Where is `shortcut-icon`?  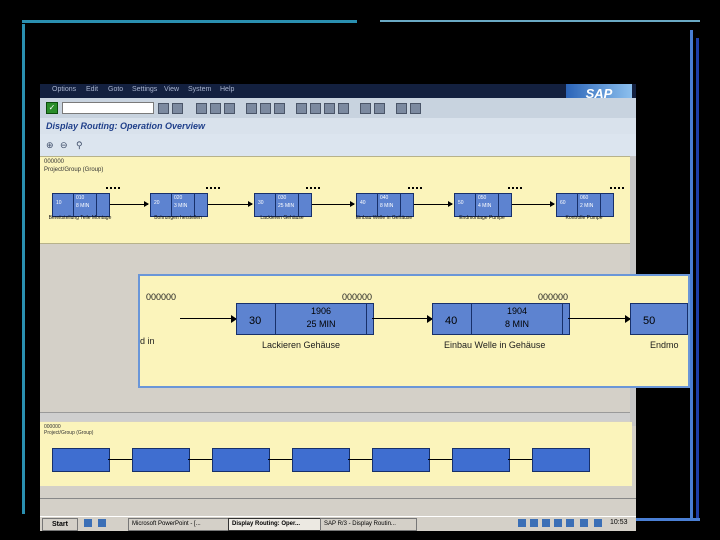
shortcut-icon is located at coordinates (379, 108).